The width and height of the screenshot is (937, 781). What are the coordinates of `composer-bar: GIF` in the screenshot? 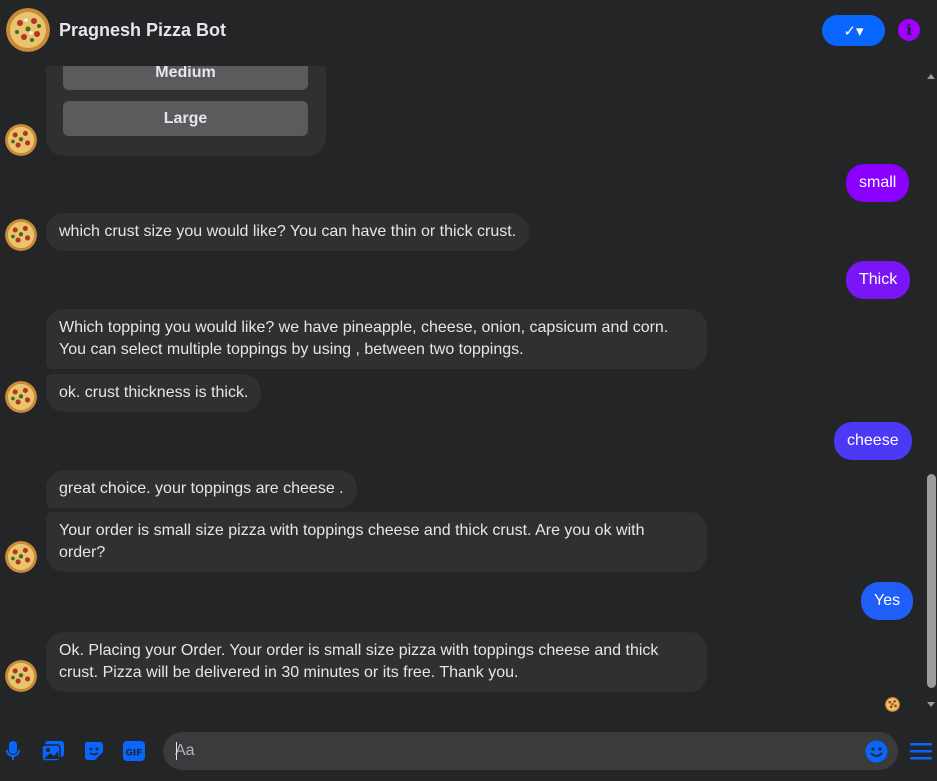 It's located at (468, 748).